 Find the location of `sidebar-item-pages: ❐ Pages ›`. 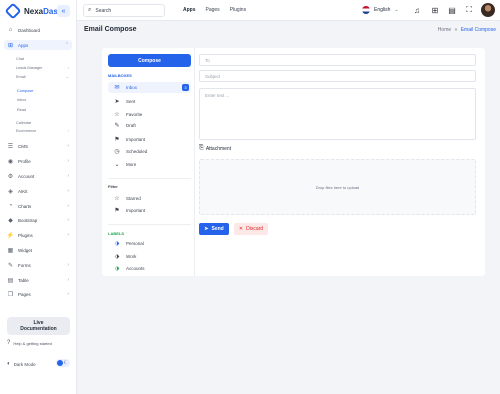

sidebar-item-pages: ❐ Pages › is located at coordinates (38, 294).